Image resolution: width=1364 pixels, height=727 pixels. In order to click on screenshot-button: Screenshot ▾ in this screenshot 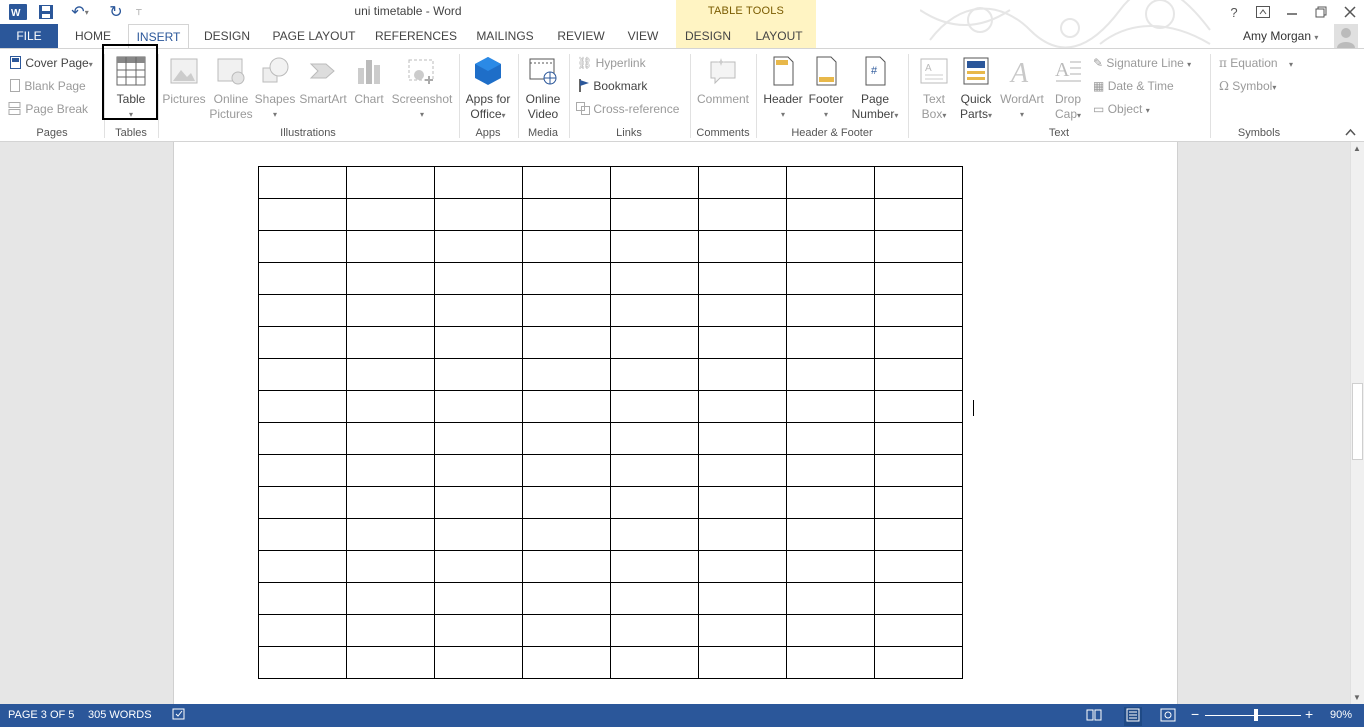, I will do `click(422, 89)`.